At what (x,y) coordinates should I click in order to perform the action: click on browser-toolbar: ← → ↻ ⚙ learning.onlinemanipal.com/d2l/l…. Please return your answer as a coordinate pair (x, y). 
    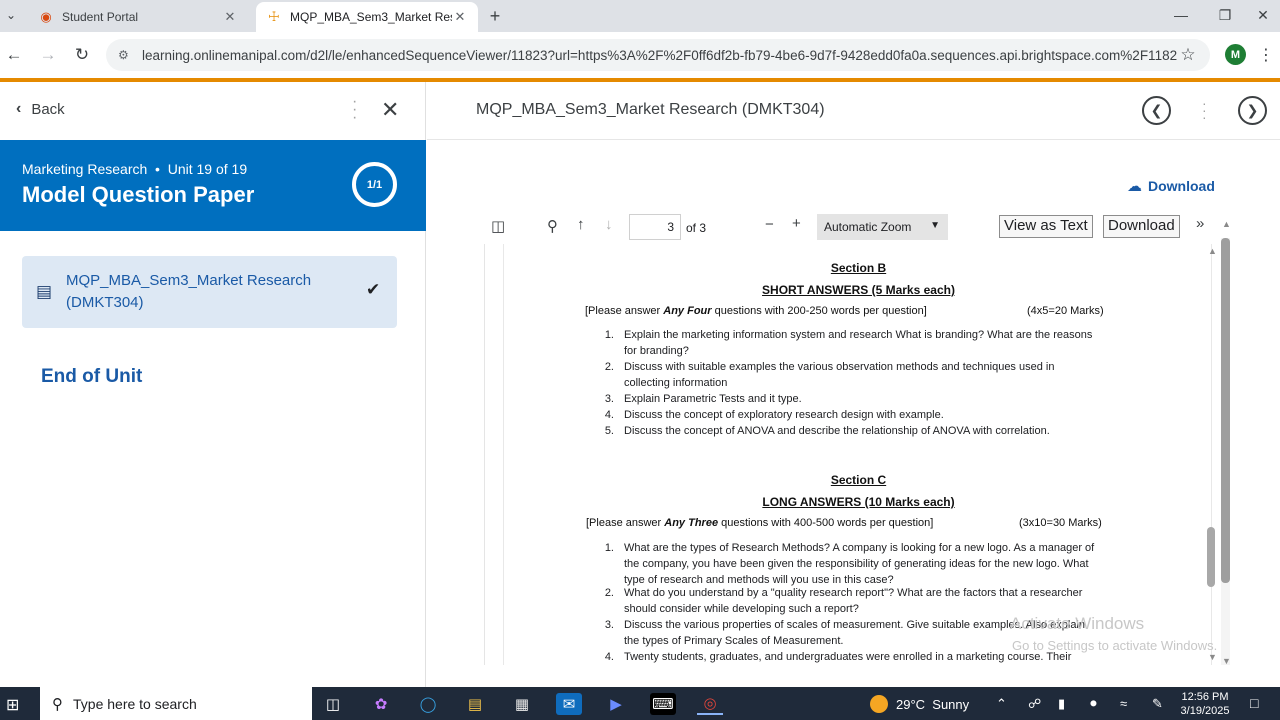
    Looking at the image, I should click on (640, 55).